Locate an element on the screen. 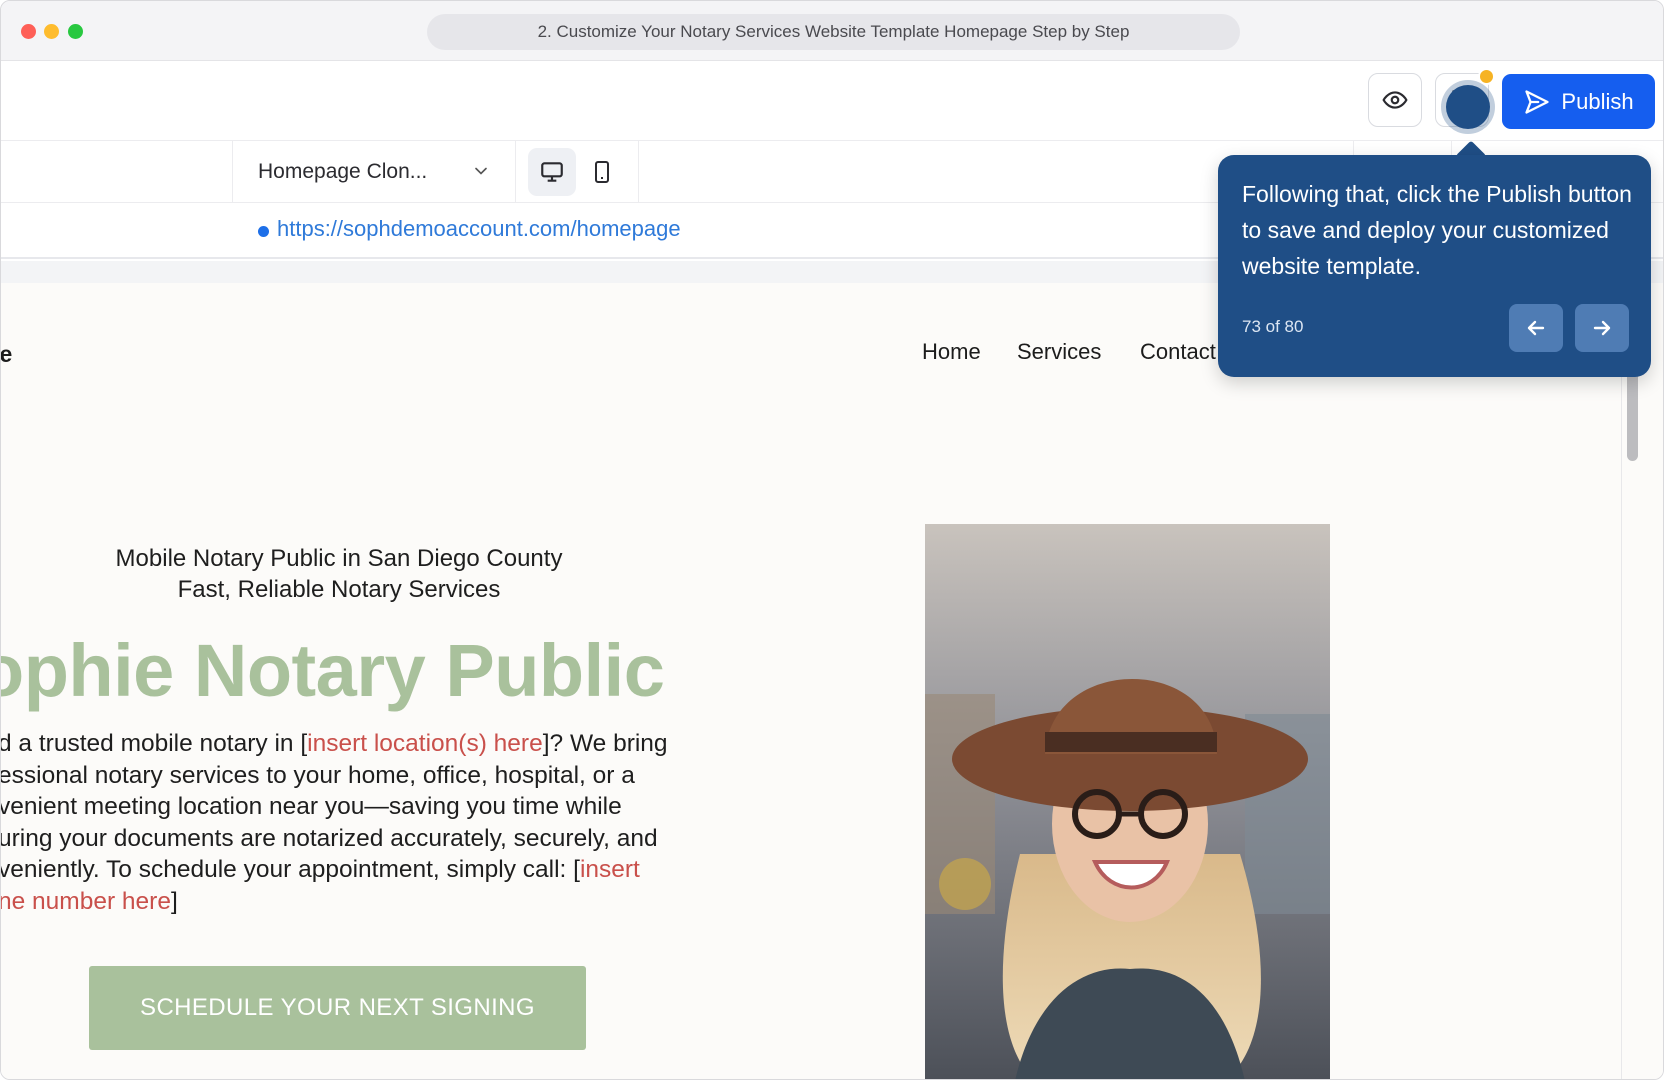  hero-title: ophie Notary Public is located at coordinates (333, 670).